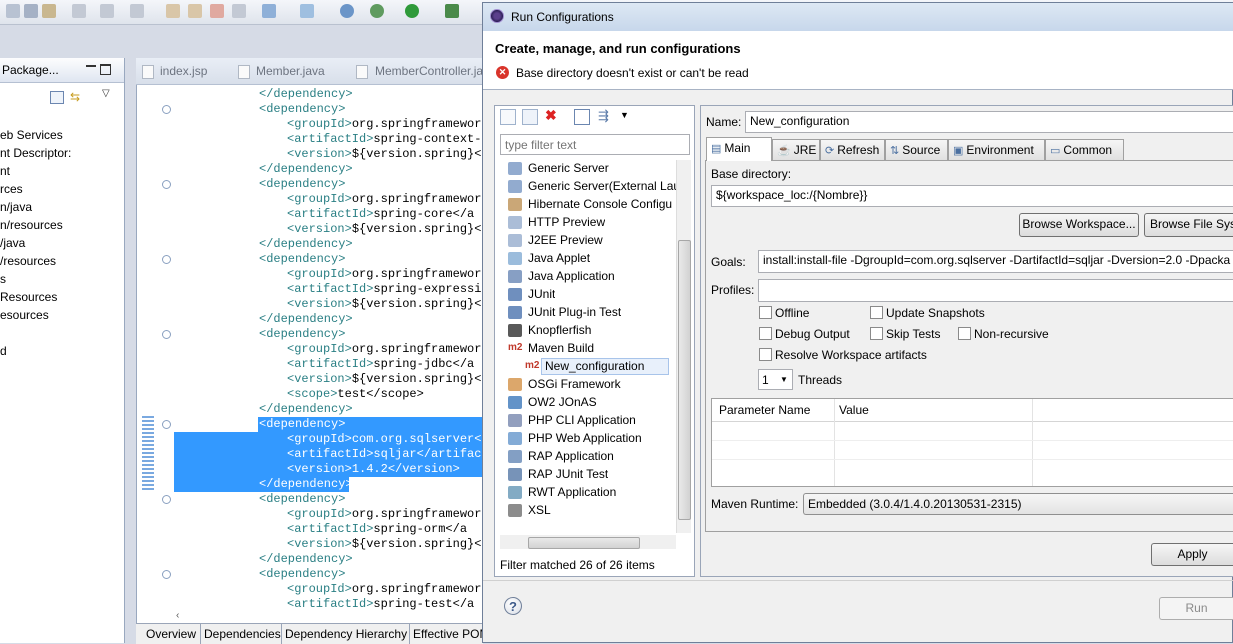 Image resolution: width=1233 pixels, height=644 pixels. What do you see at coordinates (57, 97) in the screenshot?
I see `collapse-all-icon` at bounding box center [57, 97].